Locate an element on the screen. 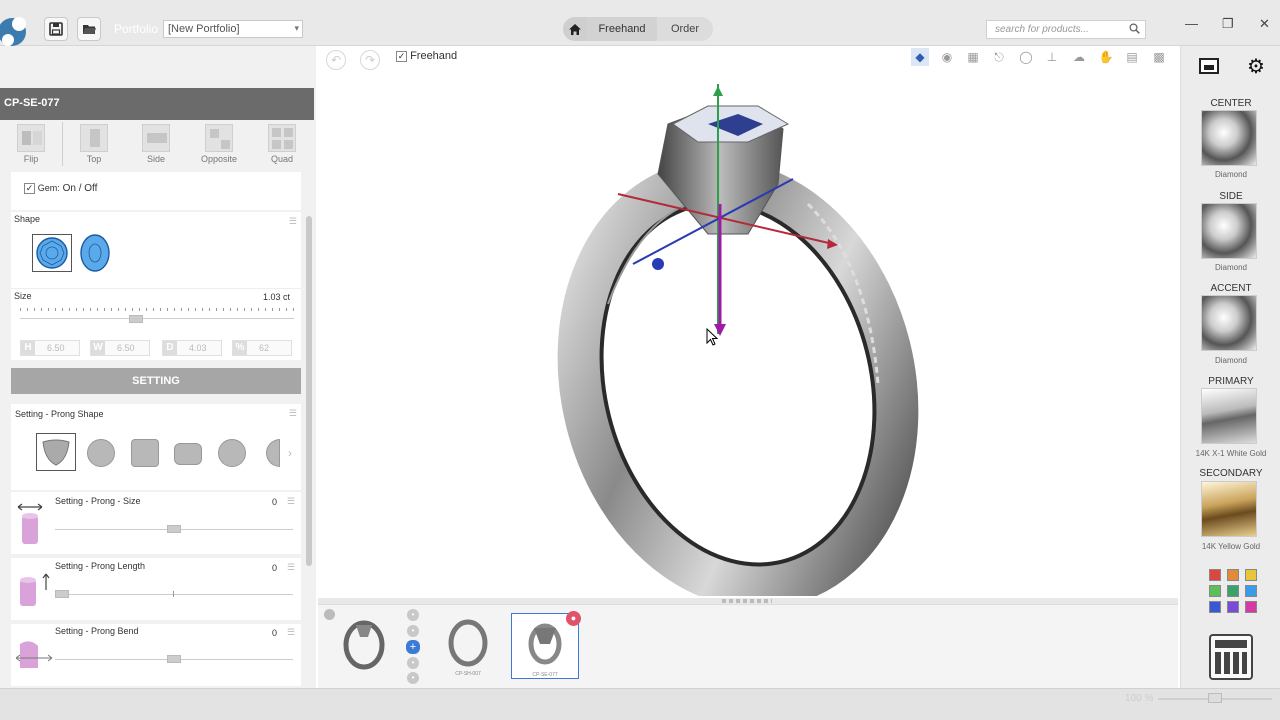  primary-metal-swatch is located at coordinates (1229, 416).